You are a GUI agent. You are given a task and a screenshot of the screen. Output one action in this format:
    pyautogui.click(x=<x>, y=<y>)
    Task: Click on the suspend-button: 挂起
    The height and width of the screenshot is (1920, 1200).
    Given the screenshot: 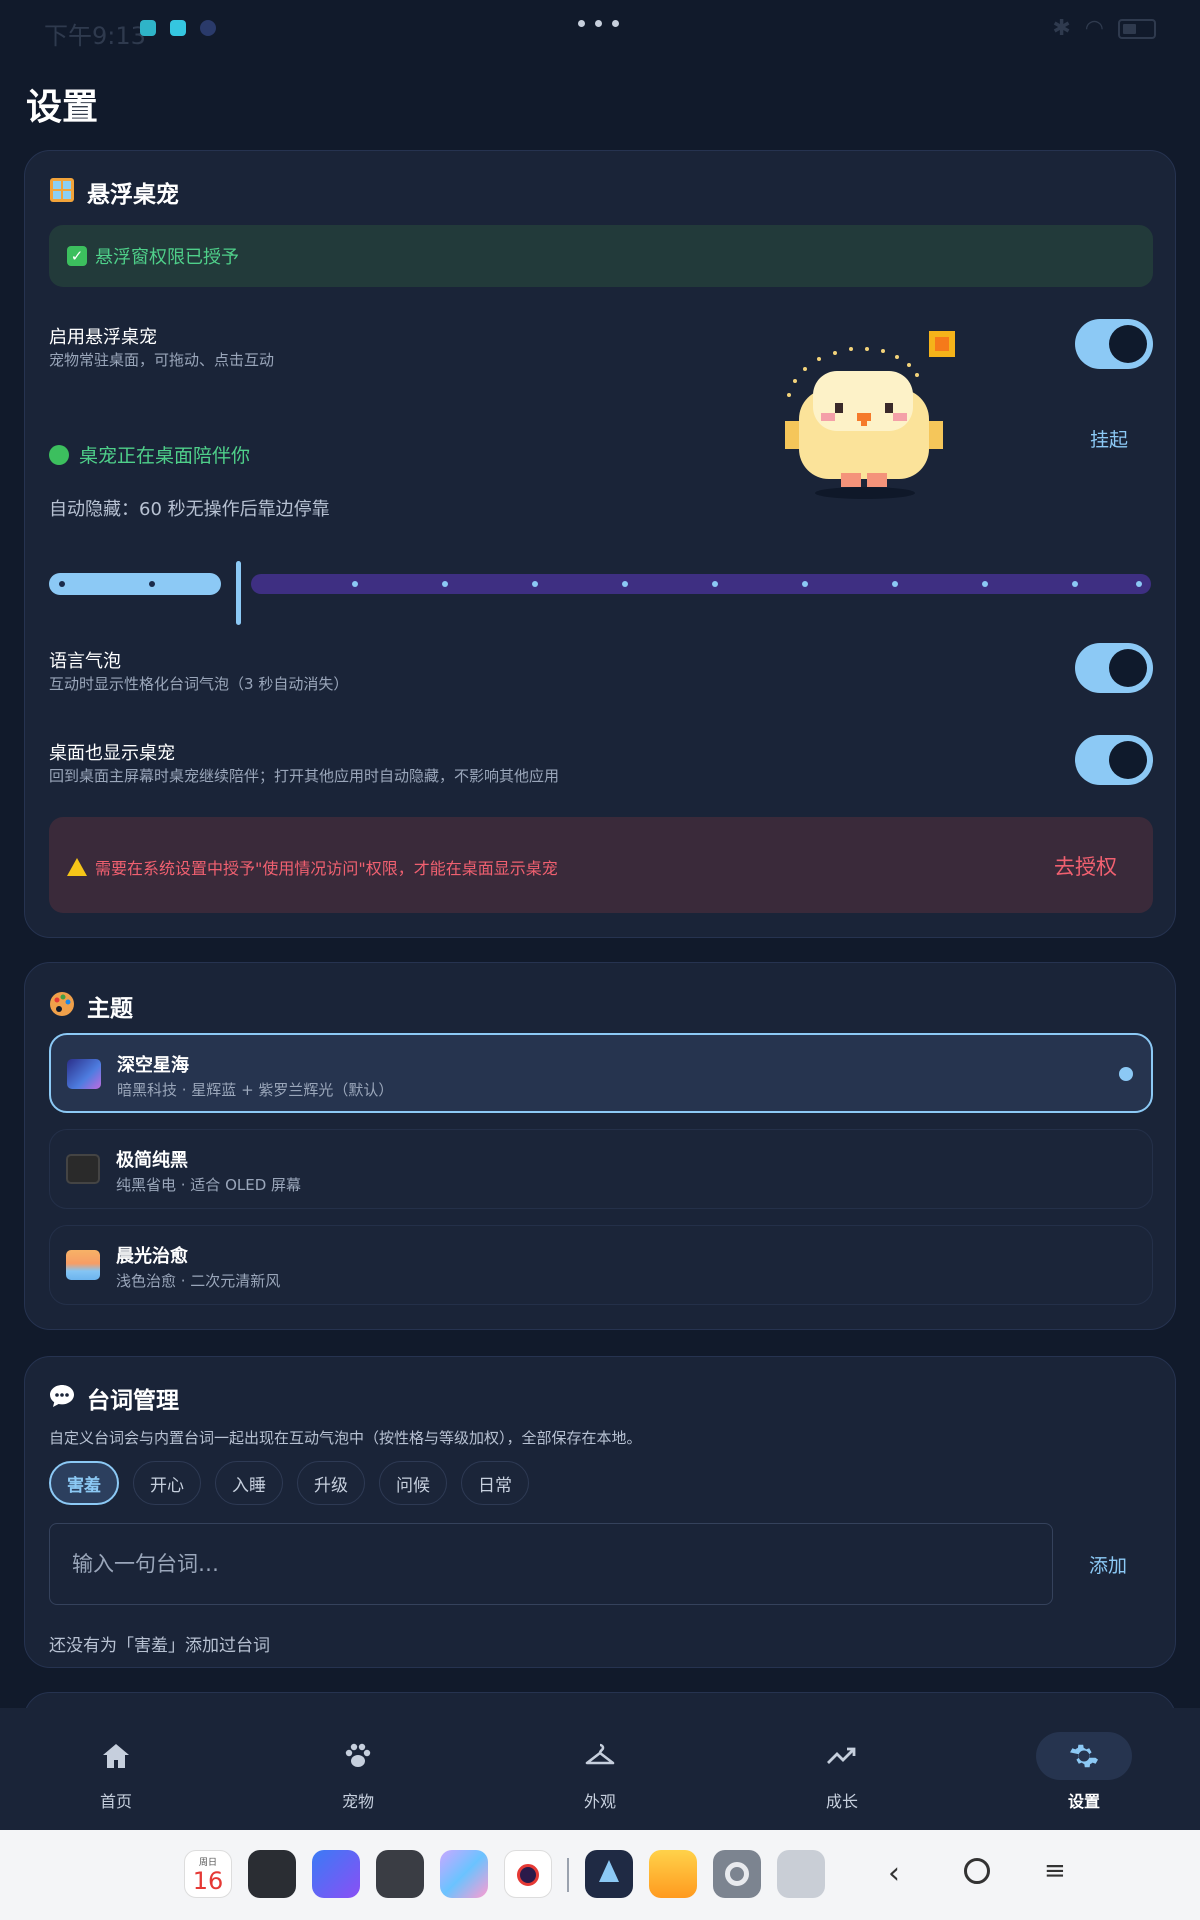 What is the action you would take?
    pyautogui.click(x=1109, y=438)
    